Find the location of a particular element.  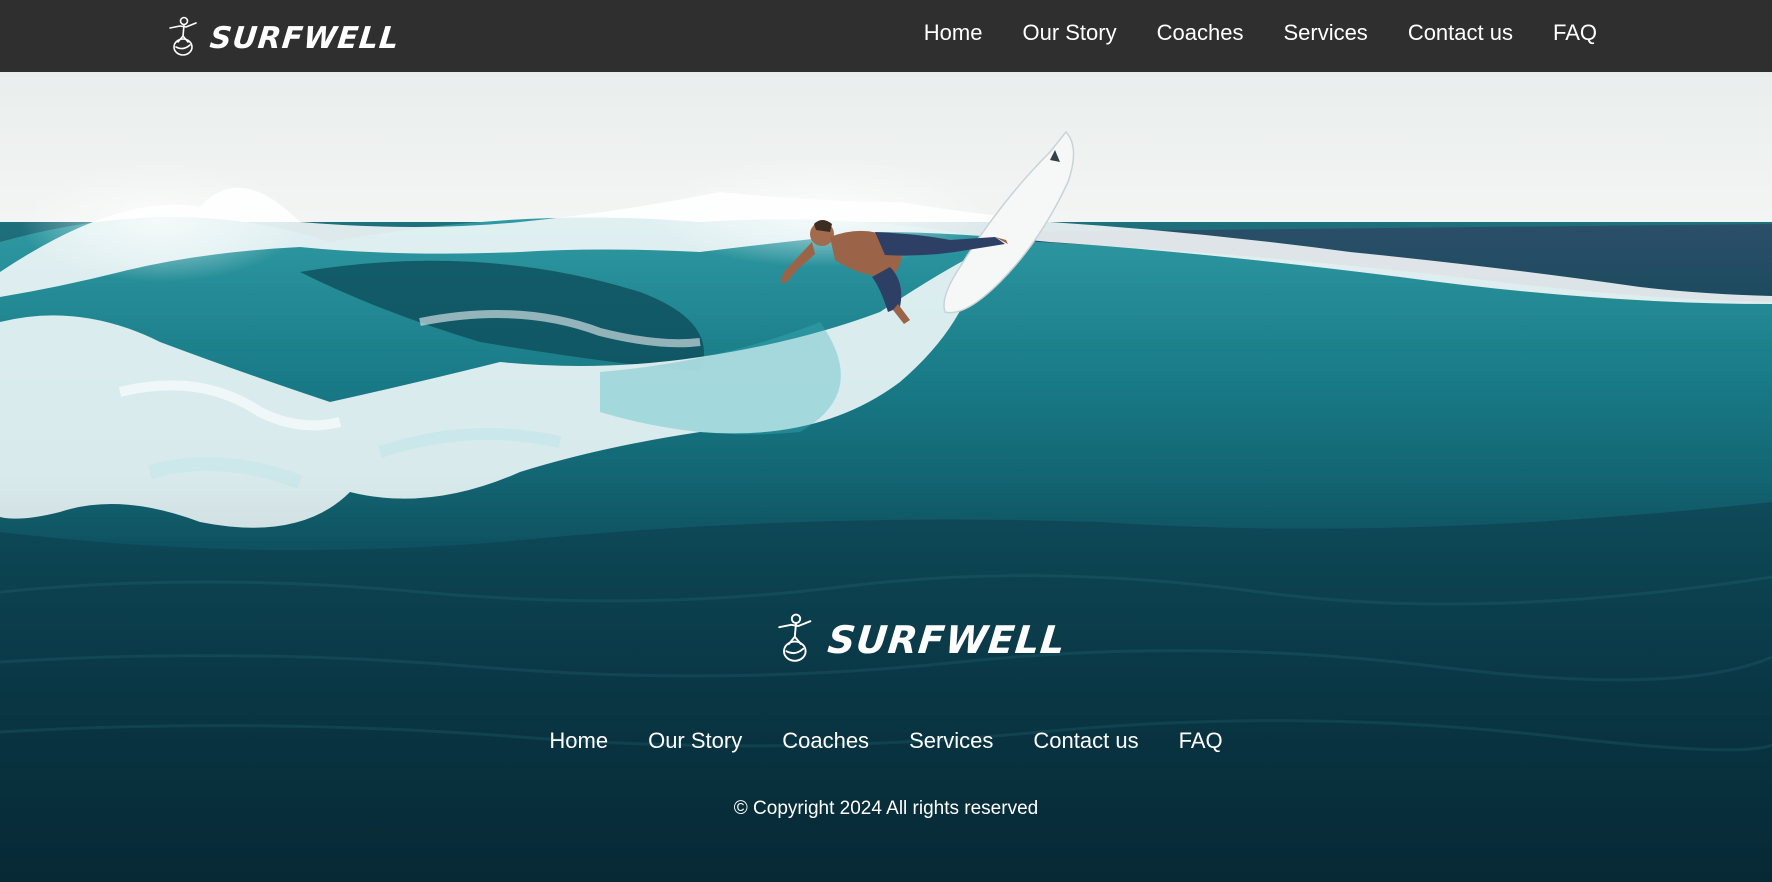

nav-link-contact-us: Contact us is located at coordinates (1460, 33).